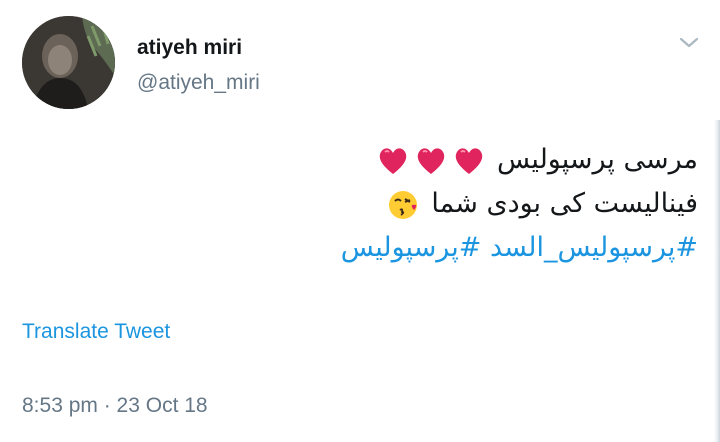 This screenshot has width=720, height=442. What do you see at coordinates (717, 281) in the screenshot?
I see `scrollbar-edge` at bounding box center [717, 281].